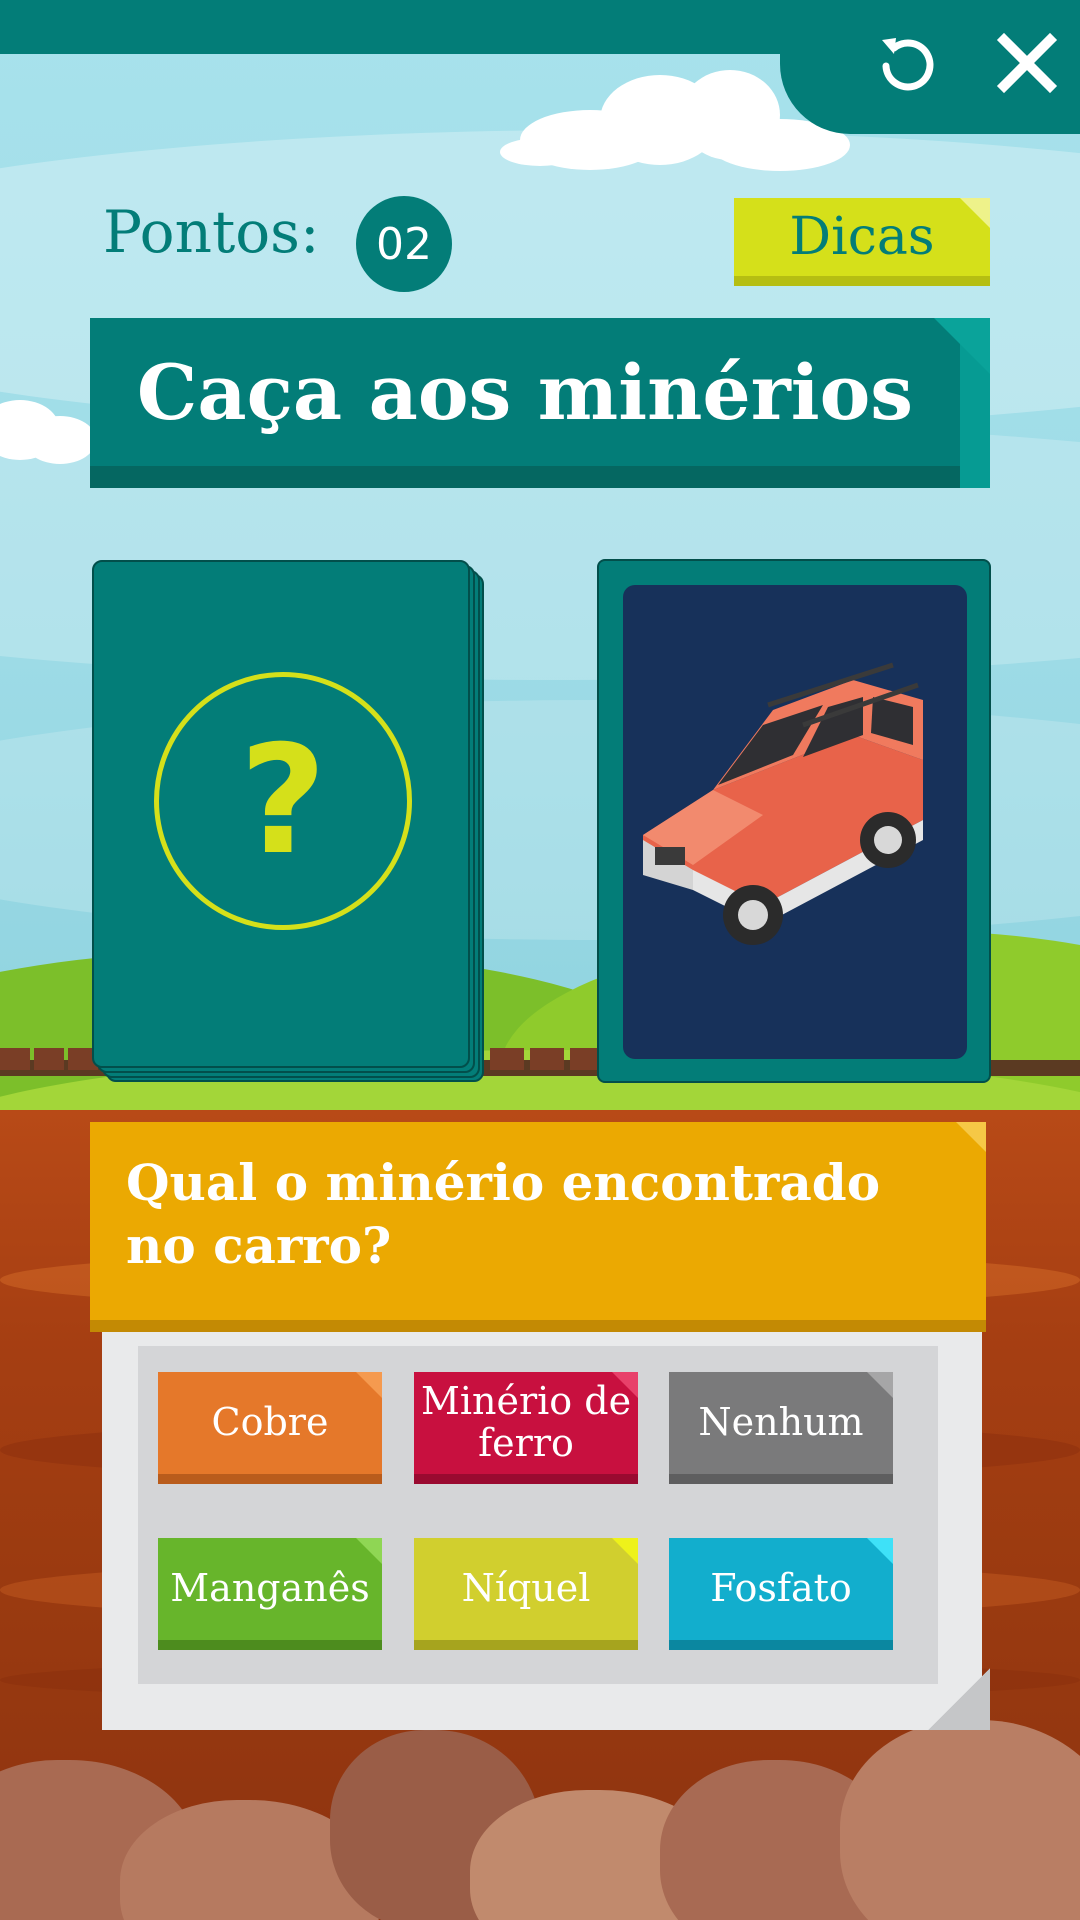  I want to click on paper-curl, so click(959, 1699).